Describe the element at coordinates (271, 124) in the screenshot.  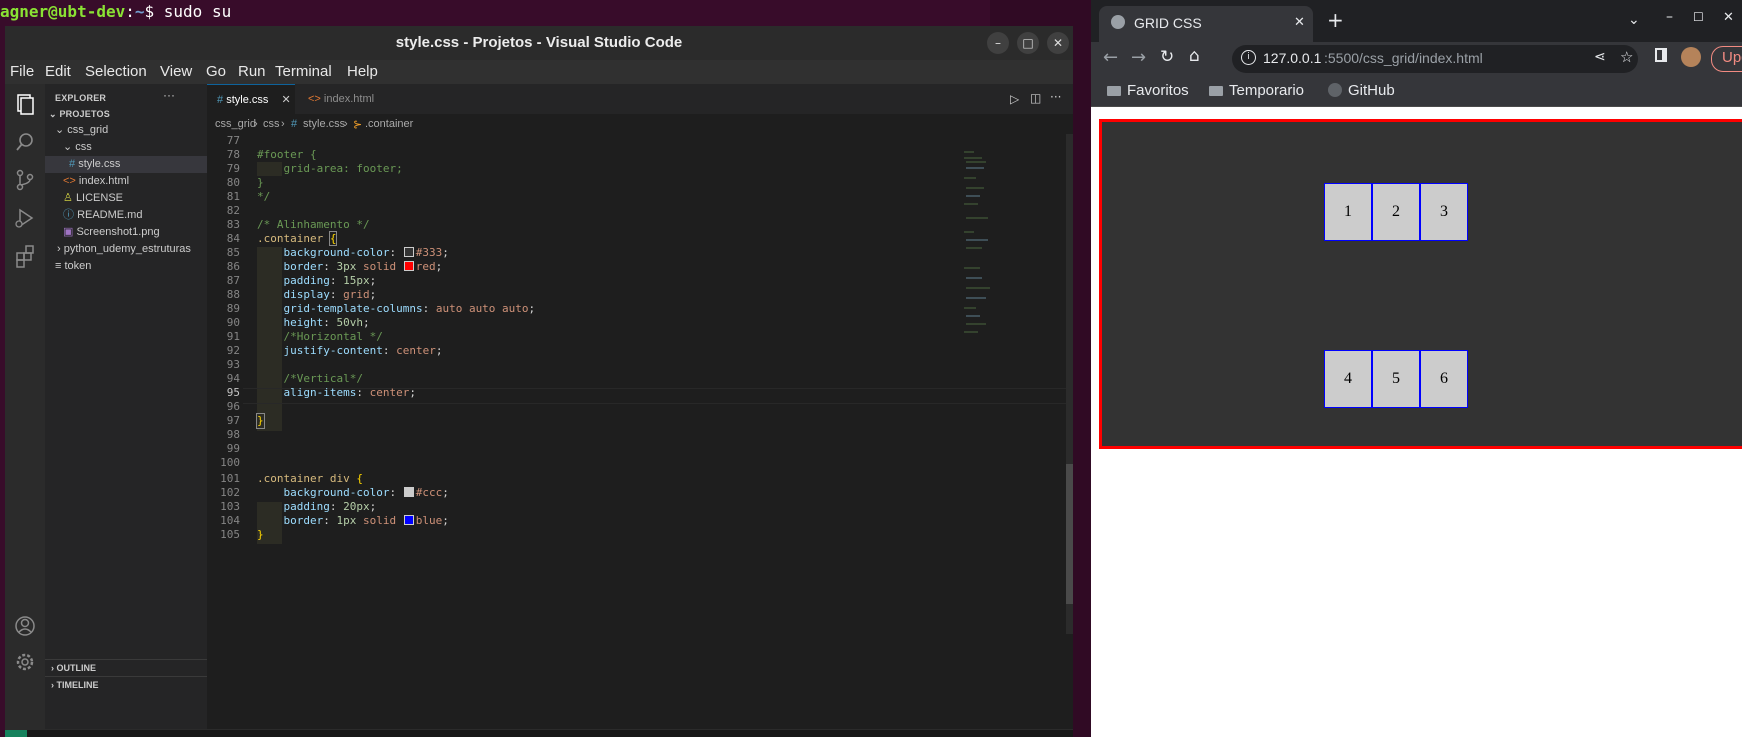
I see `breadcrumb-item: css` at that location.